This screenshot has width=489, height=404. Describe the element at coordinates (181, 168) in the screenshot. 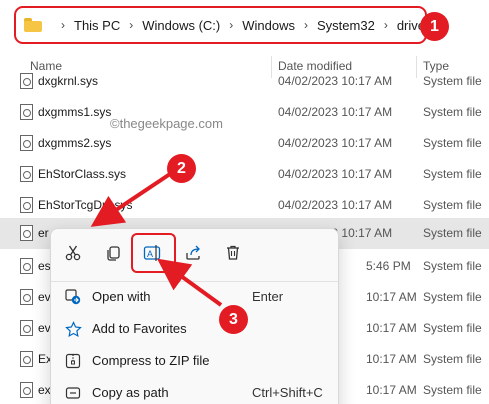

I see `annotation-badge-2: 2` at that location.